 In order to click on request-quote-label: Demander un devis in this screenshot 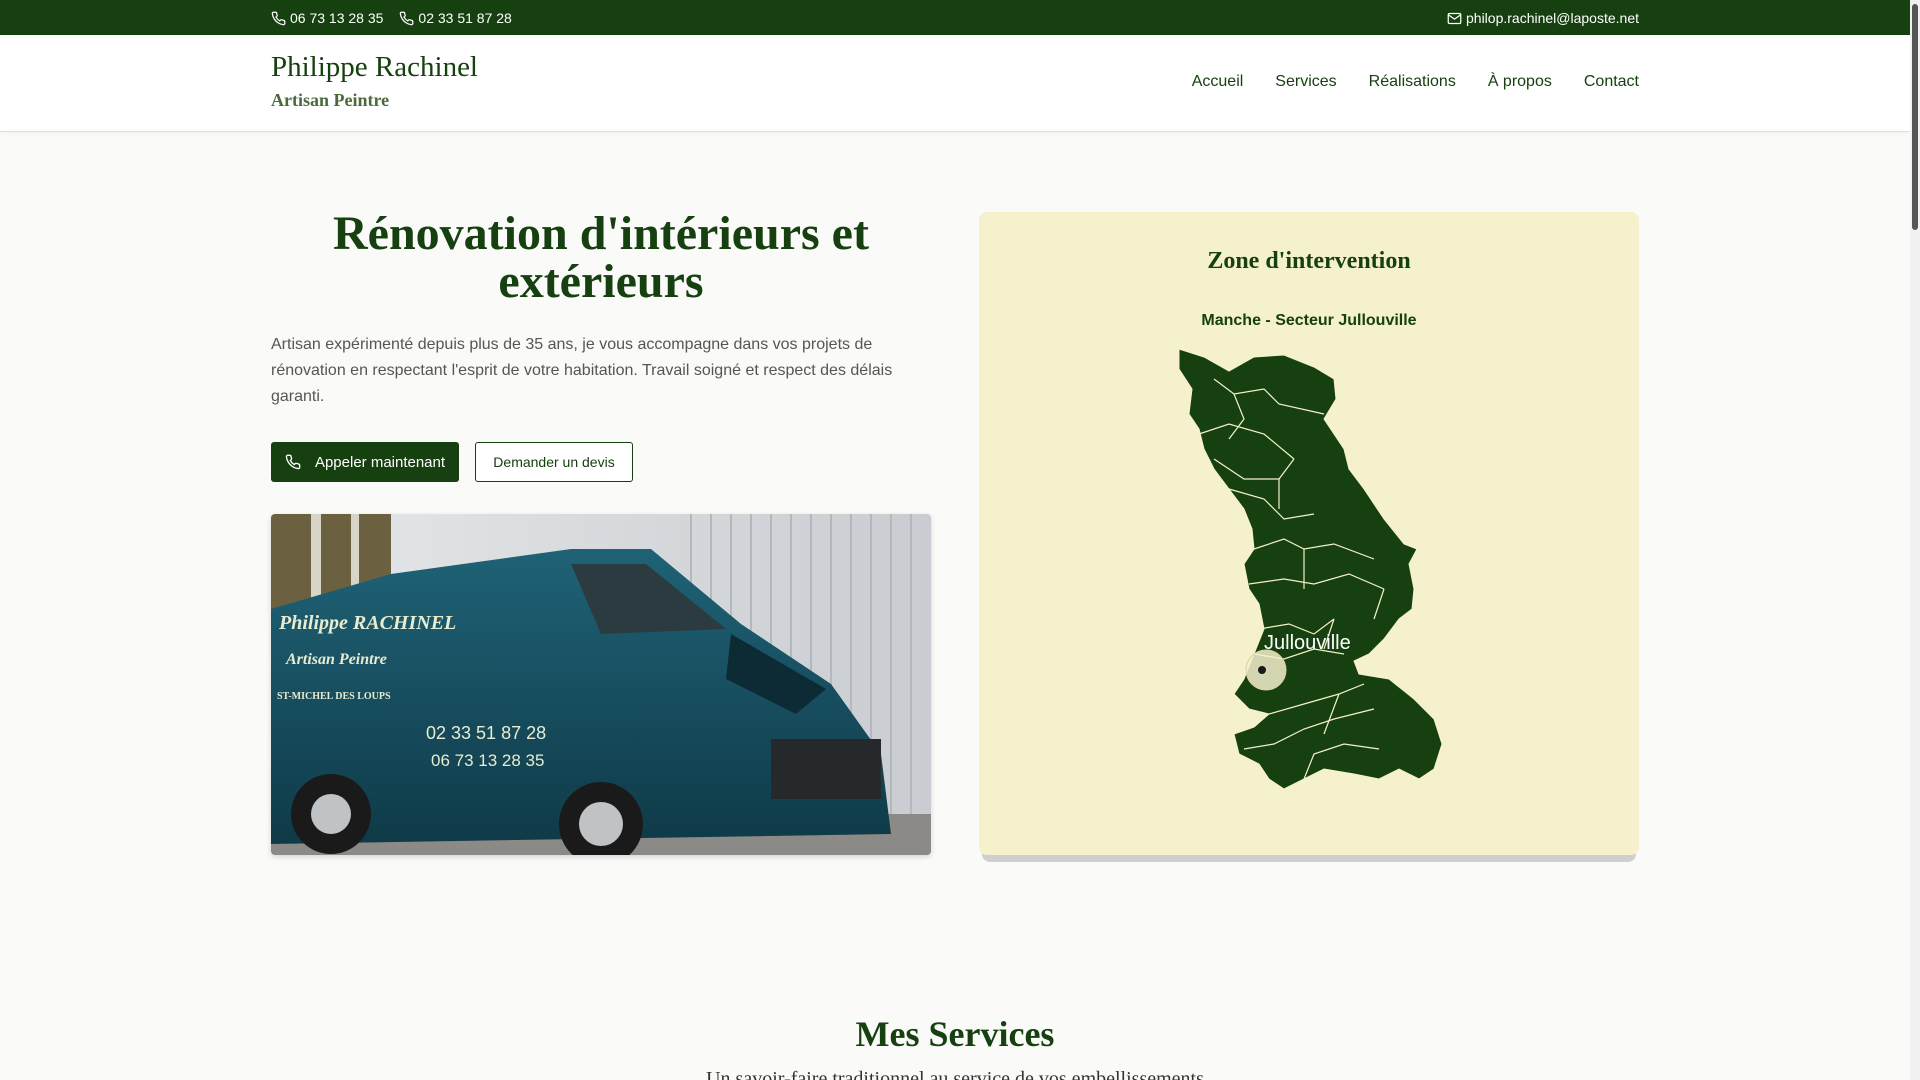, I will do `click(554, 462)`.